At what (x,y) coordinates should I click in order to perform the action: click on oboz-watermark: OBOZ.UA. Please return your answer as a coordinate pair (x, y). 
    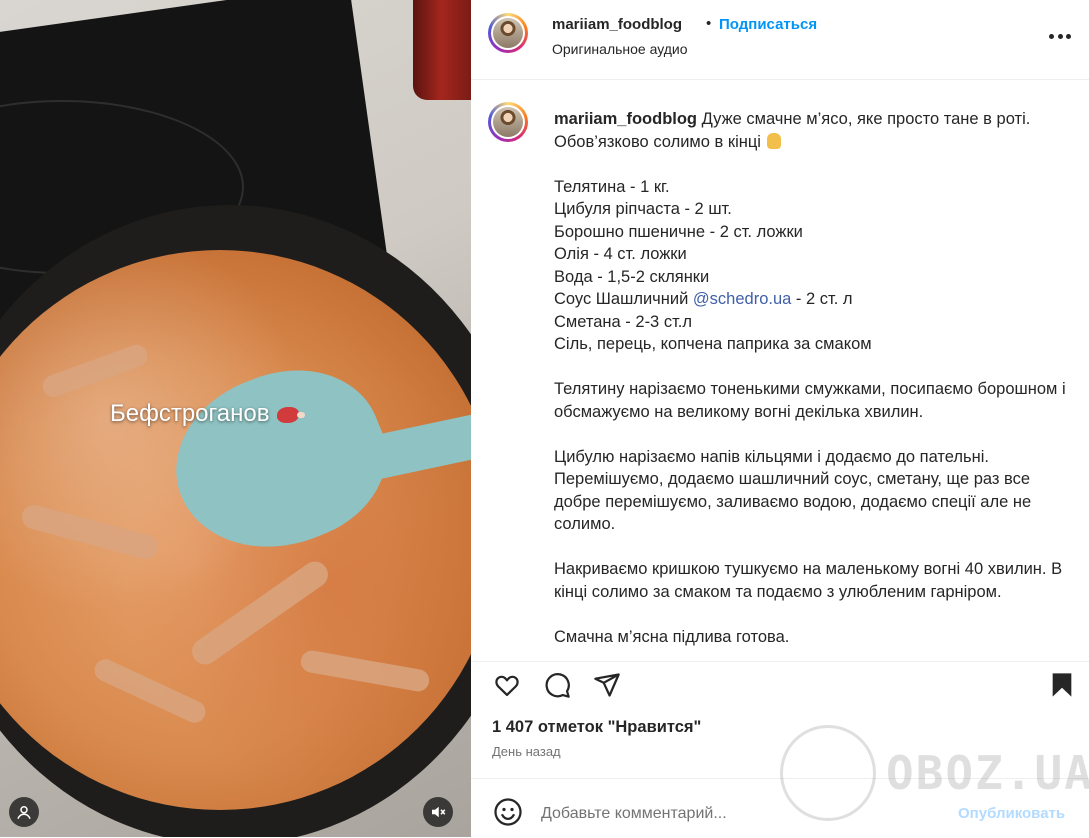
    Looking at the image, I should click on (934, 773).